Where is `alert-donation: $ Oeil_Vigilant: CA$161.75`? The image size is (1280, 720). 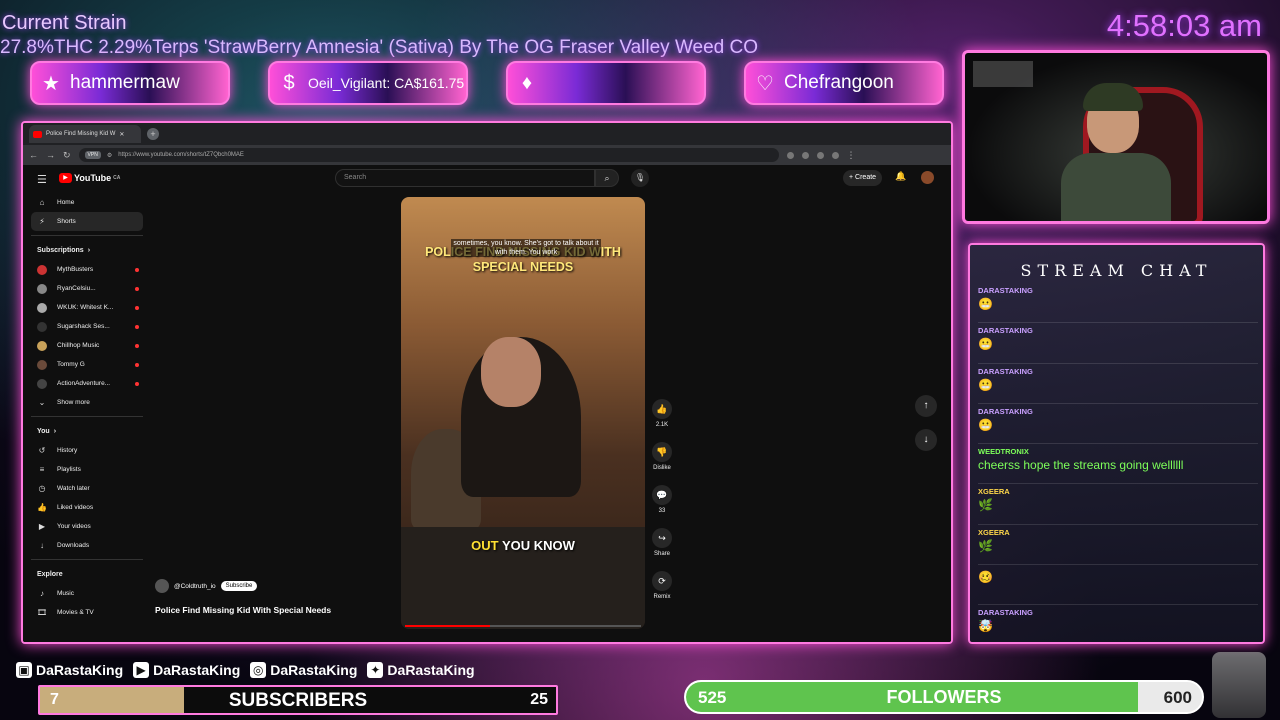
alert-donation: $ Oeil_Vigilant: CA$161.75 is located at coordinates (368, 83).